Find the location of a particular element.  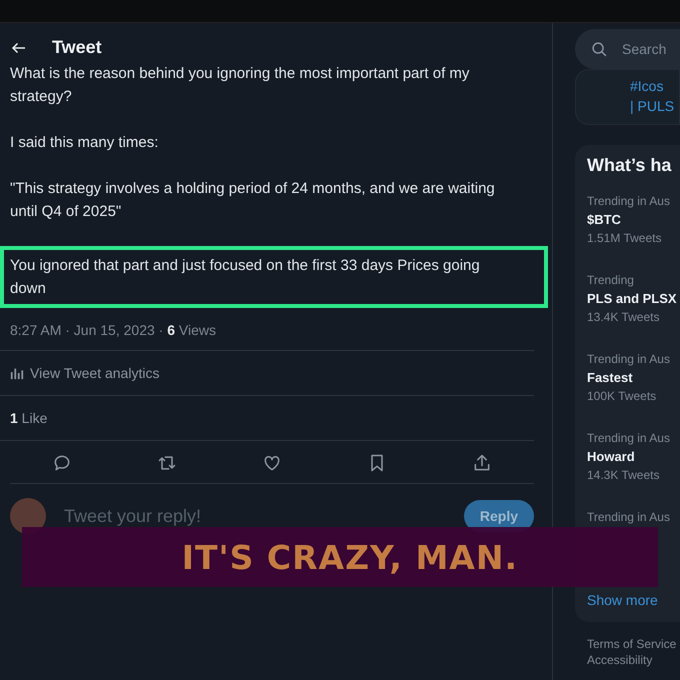

show-more-link: Show more is located at coordinates (633, 600).